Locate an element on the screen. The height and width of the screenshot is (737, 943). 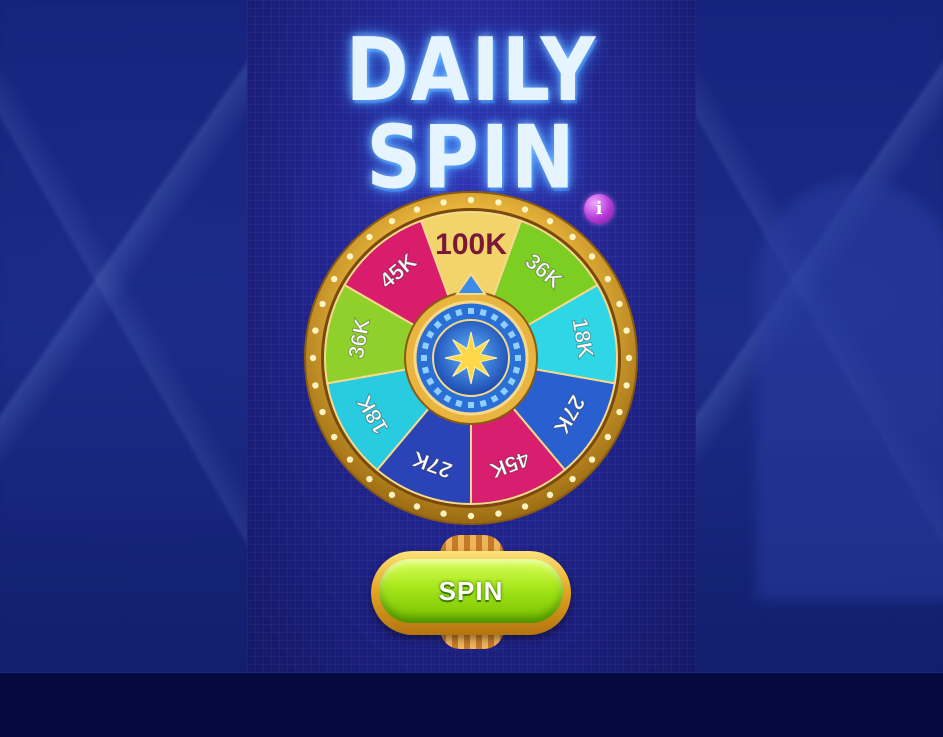
info-icon: i is located at coordinates (599, 208).